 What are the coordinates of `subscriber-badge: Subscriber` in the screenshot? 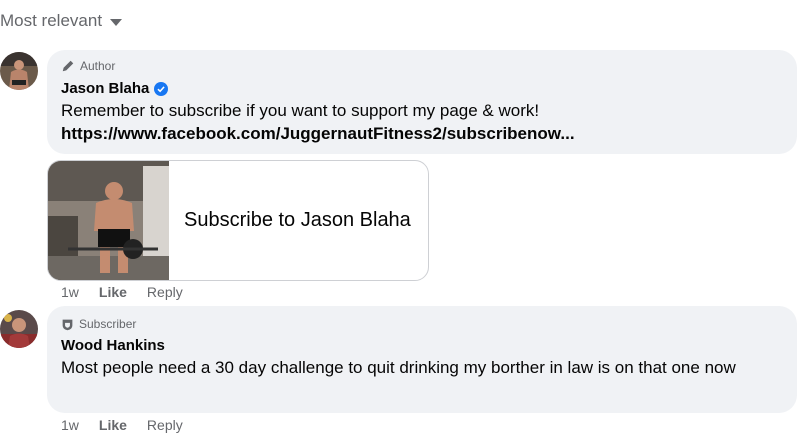 It's located at (98, 324).